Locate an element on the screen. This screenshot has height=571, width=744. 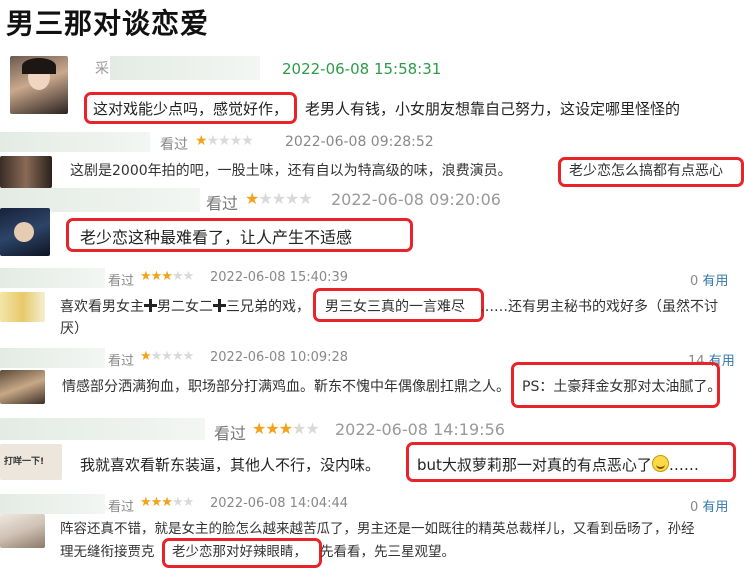
highlighted-text: but大叔萝莉那一对真的有点恶心了 is located at coordinates (534, 465).